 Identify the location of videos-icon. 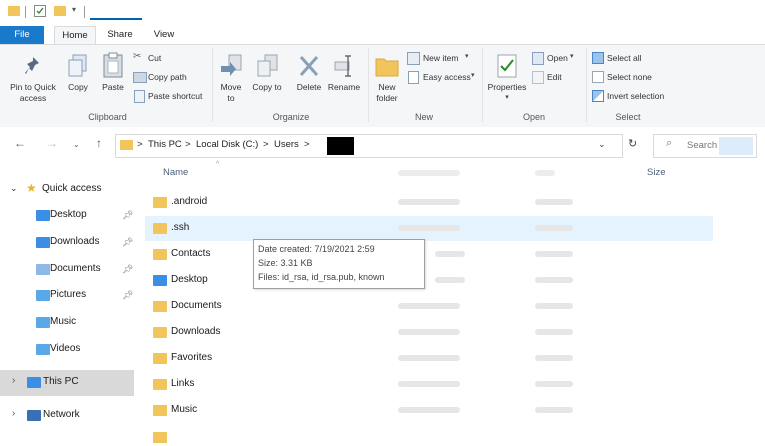
(43, 349).